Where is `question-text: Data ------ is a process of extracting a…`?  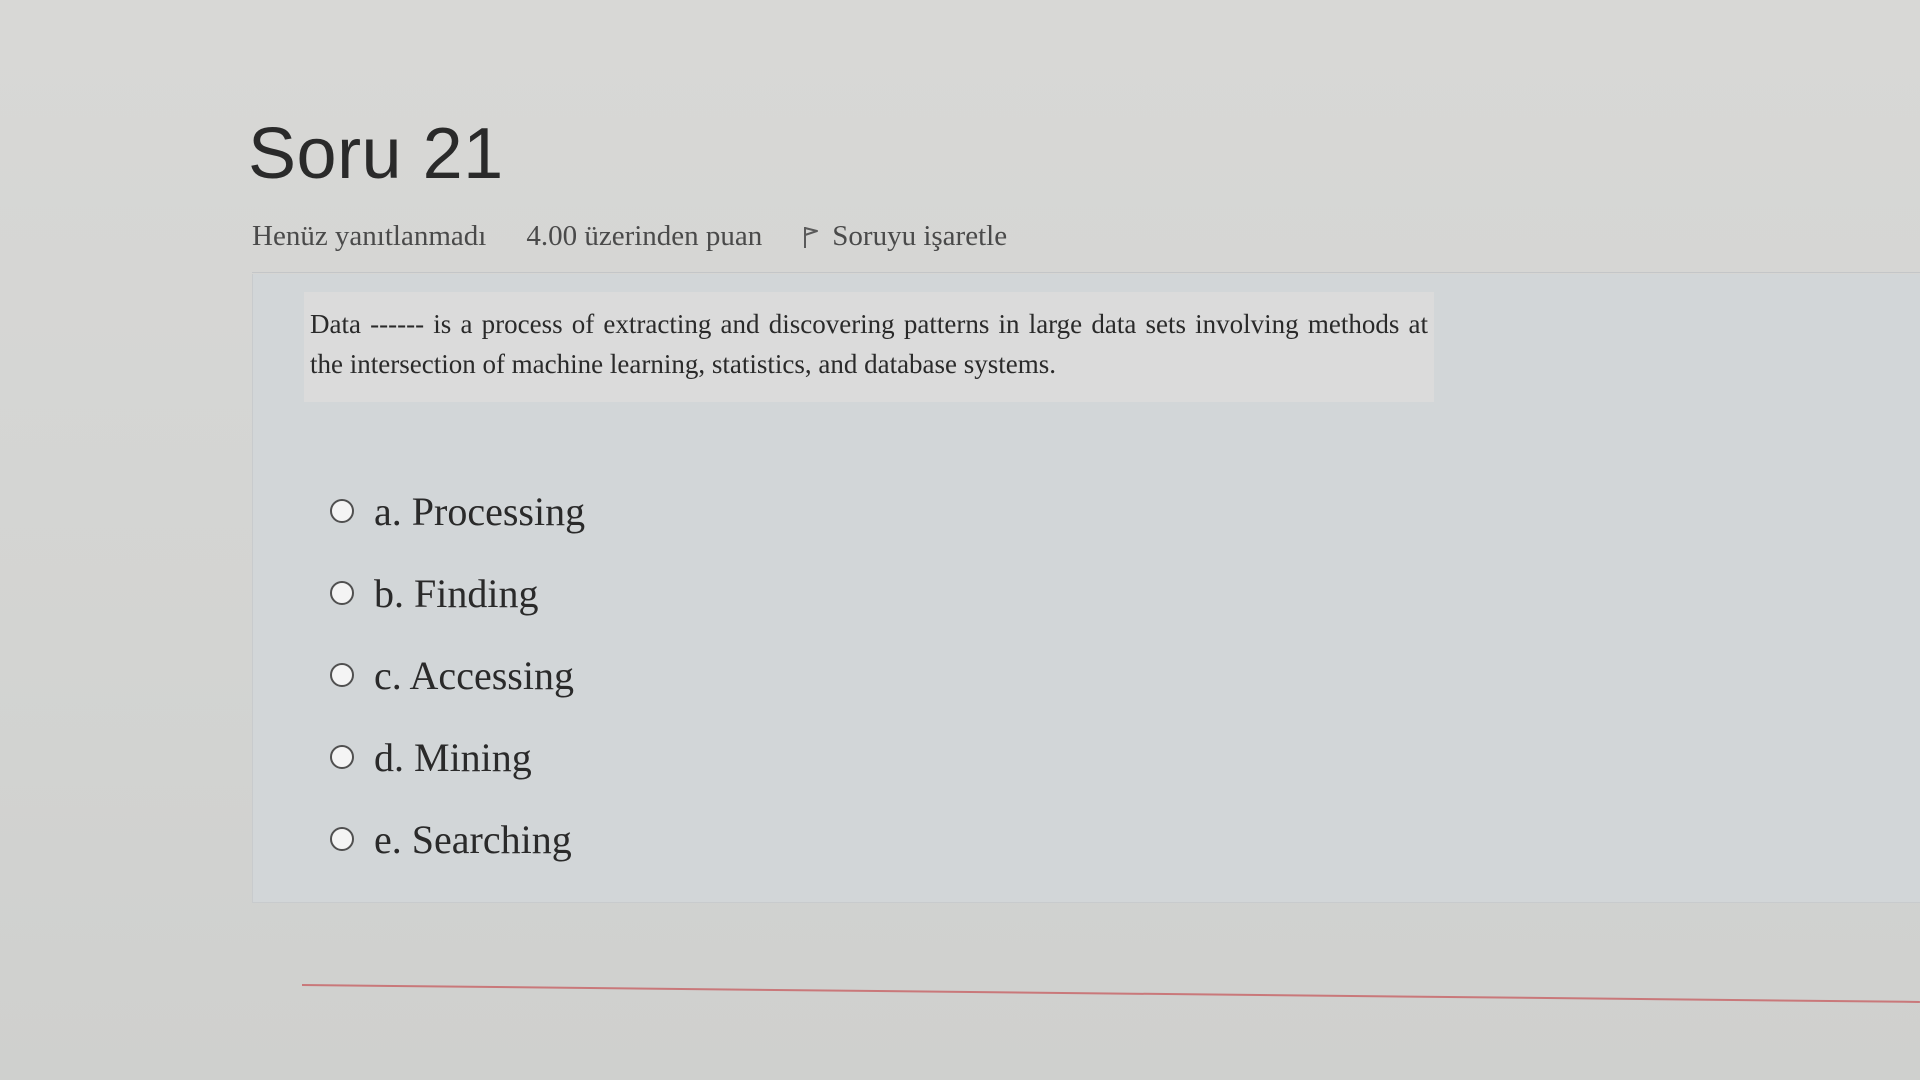
question-text: Data ------ is a process of extracting a… is located at coordinates (869, 344).